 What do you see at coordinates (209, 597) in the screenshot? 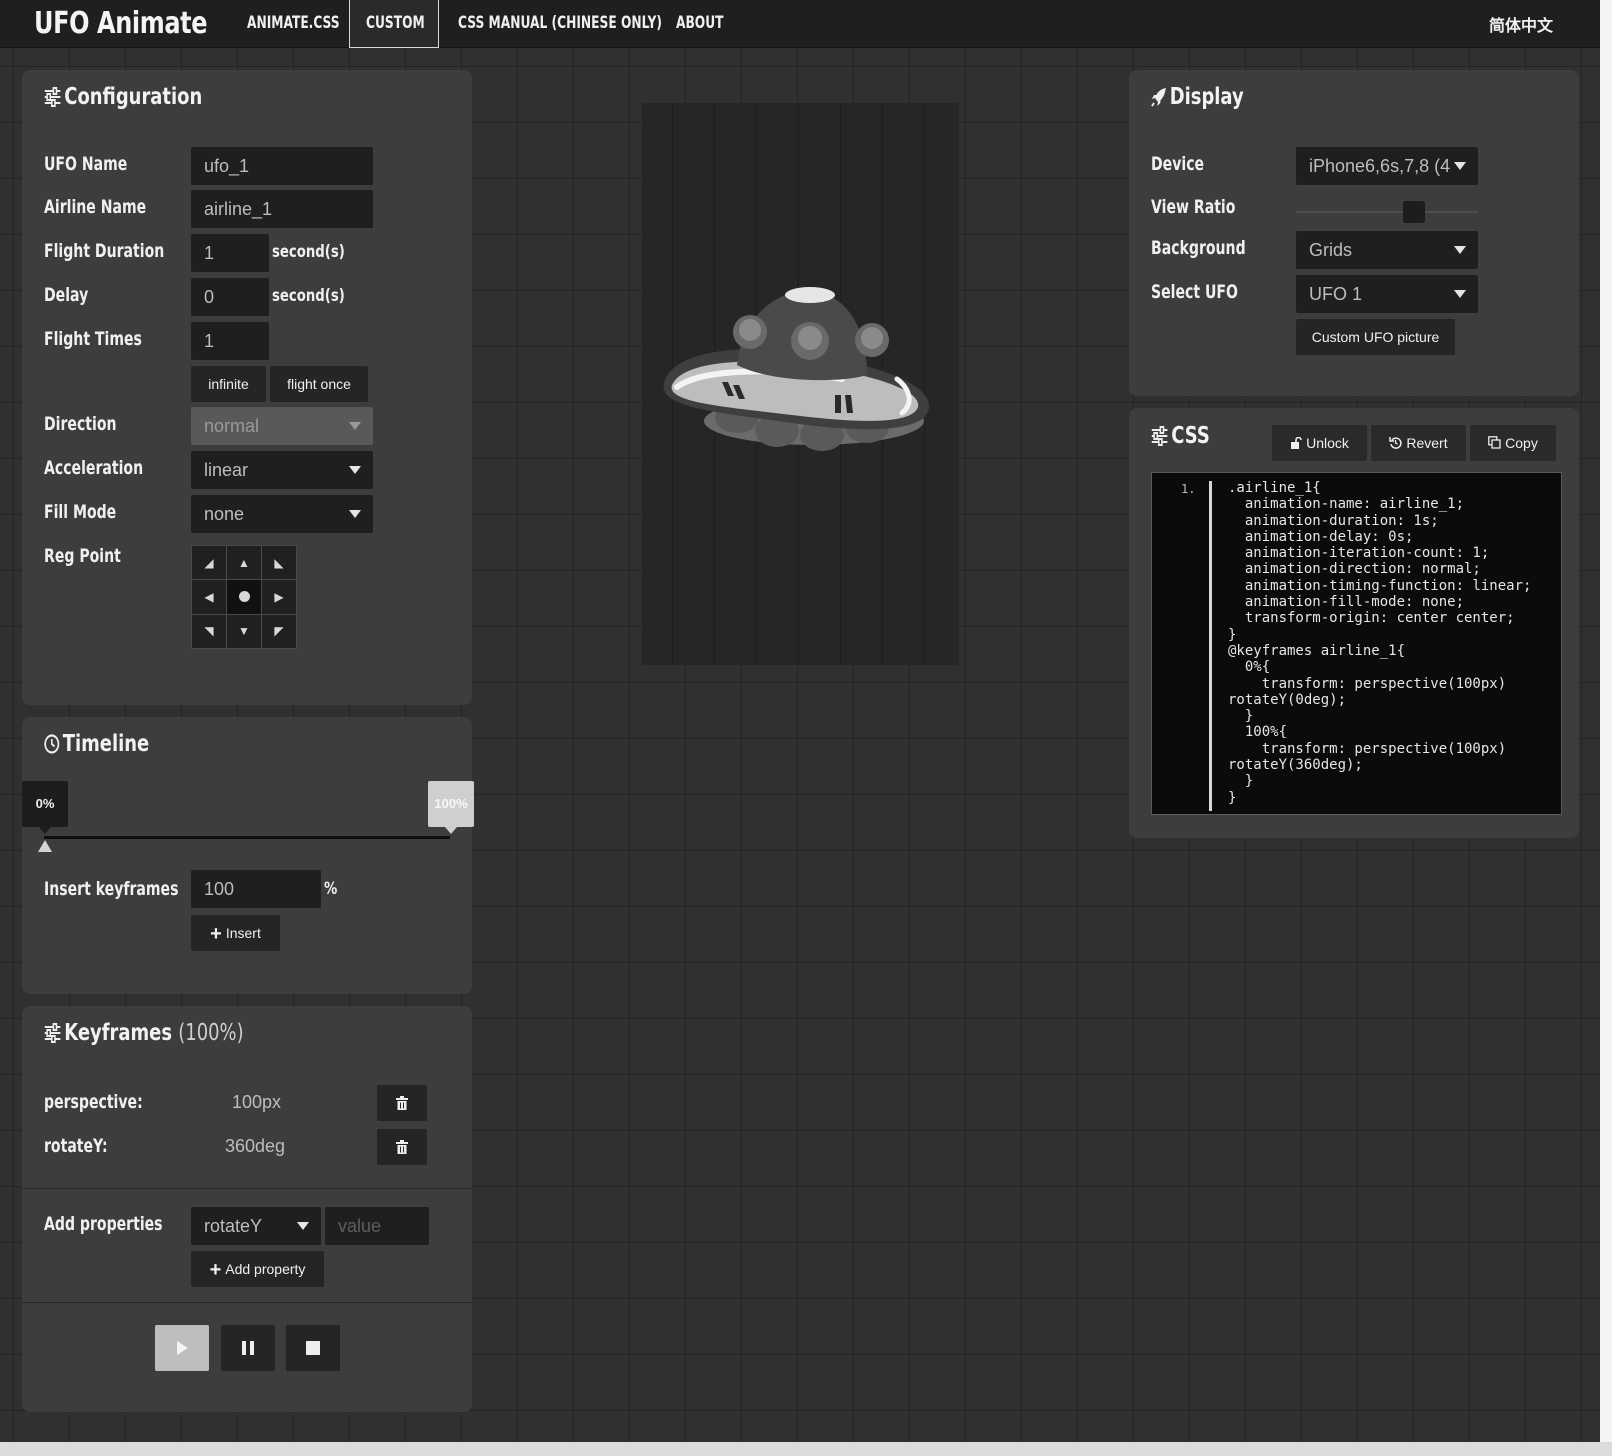
I see `reg-point-left: ◀` at bounding box center [209, 597].